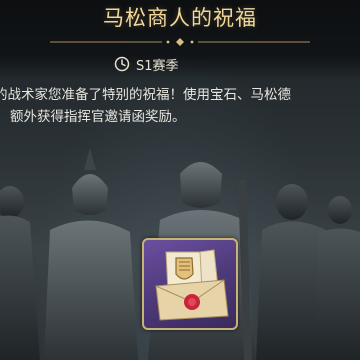  I want to click on season-label: S1赛季, so click(157, 66).